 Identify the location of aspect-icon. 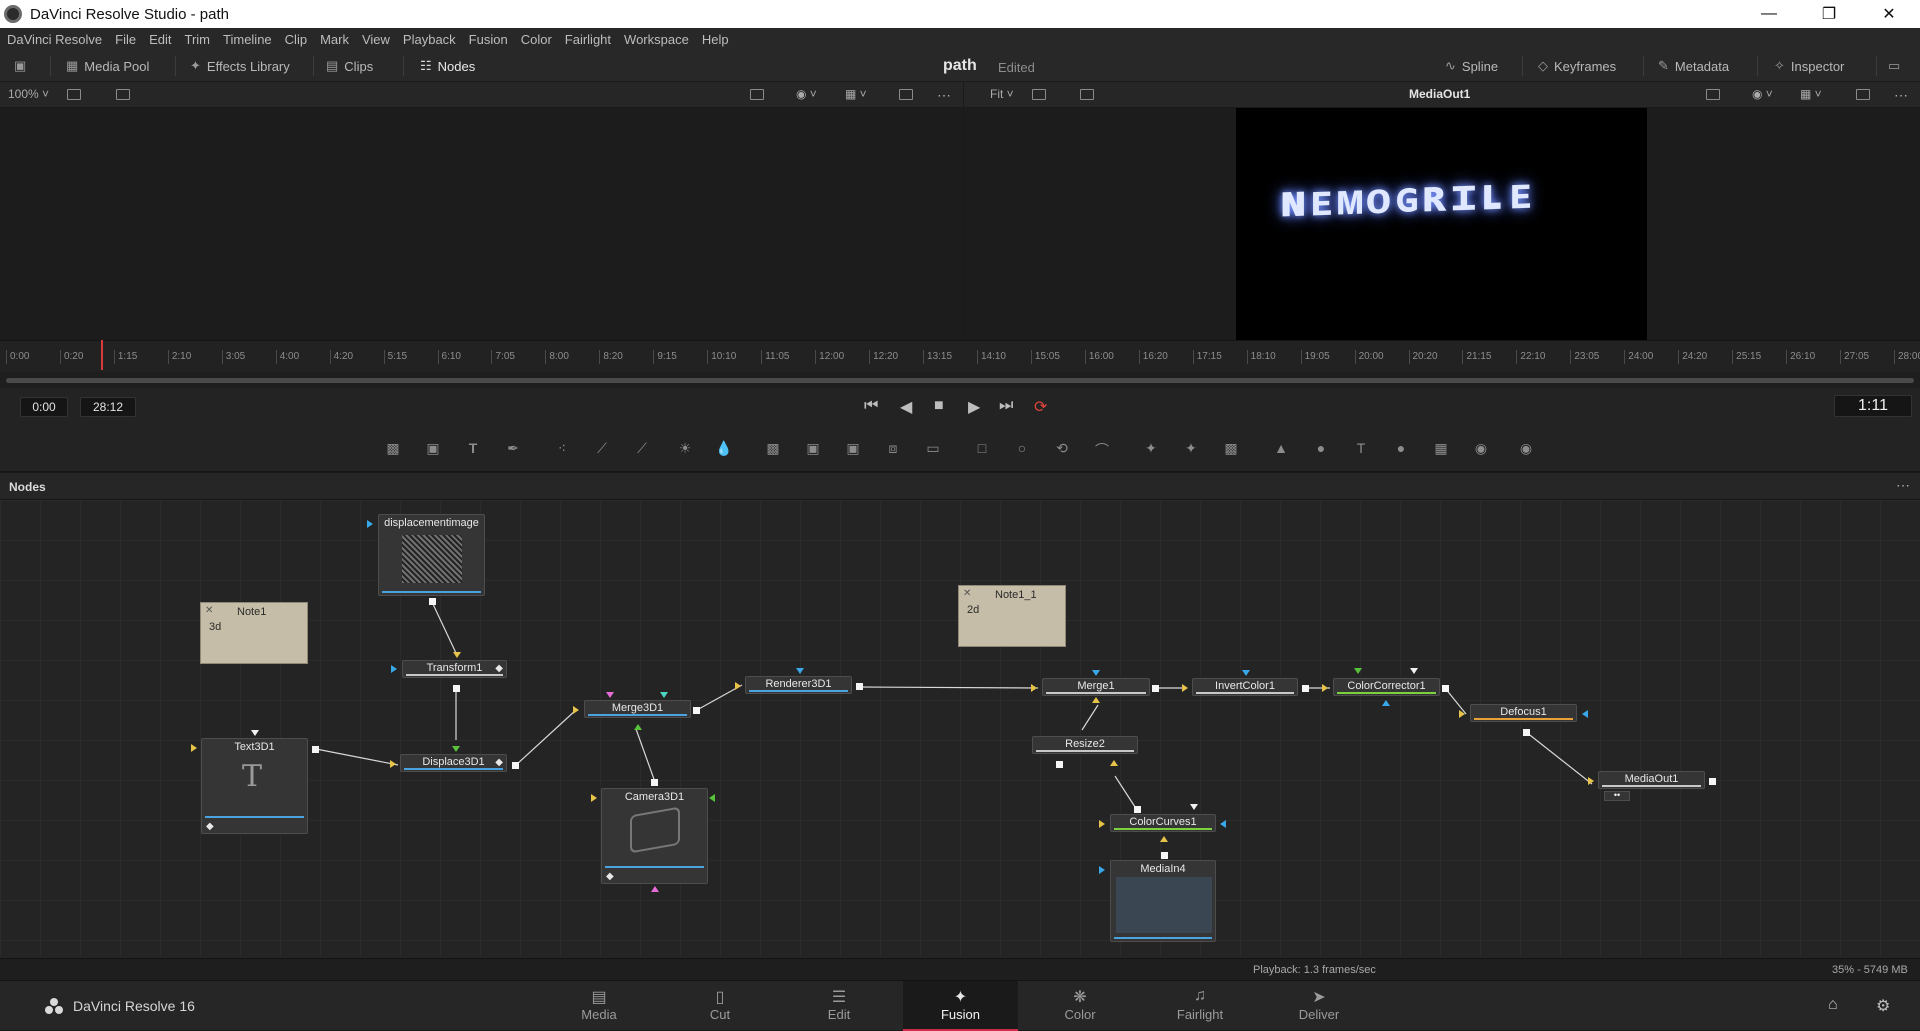
(906, 94).